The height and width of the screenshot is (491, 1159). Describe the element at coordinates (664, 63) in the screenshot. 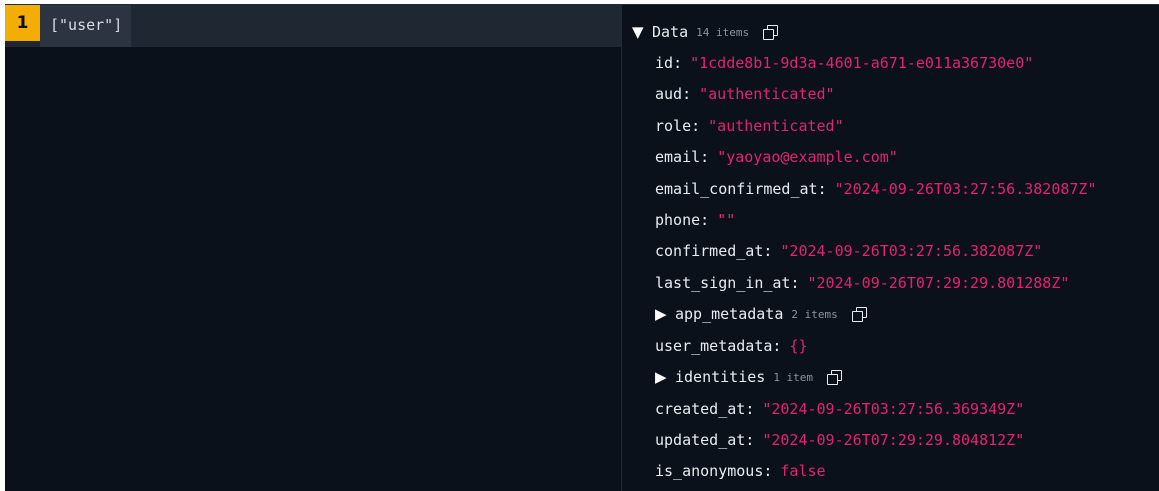

I see `json-key: id` at that location.